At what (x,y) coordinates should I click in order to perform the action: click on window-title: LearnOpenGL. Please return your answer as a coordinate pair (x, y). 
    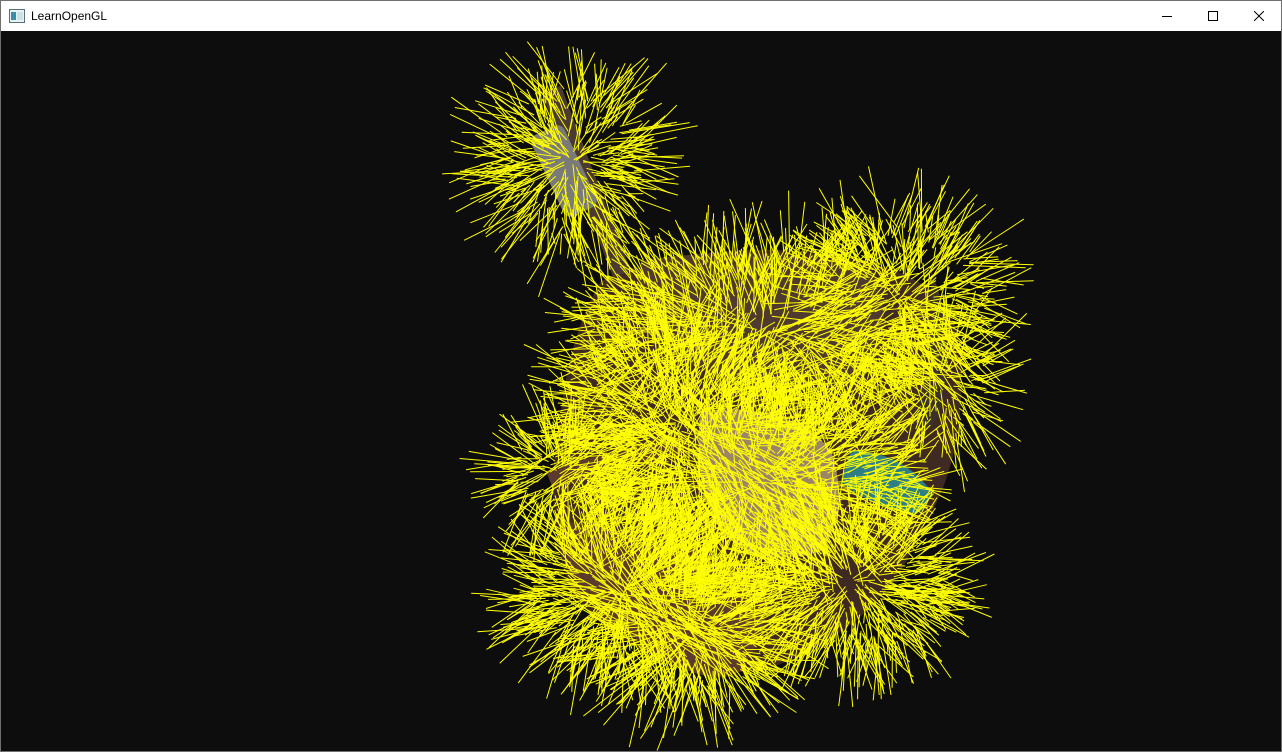
    Looking at the image, I should click on (69, 16).